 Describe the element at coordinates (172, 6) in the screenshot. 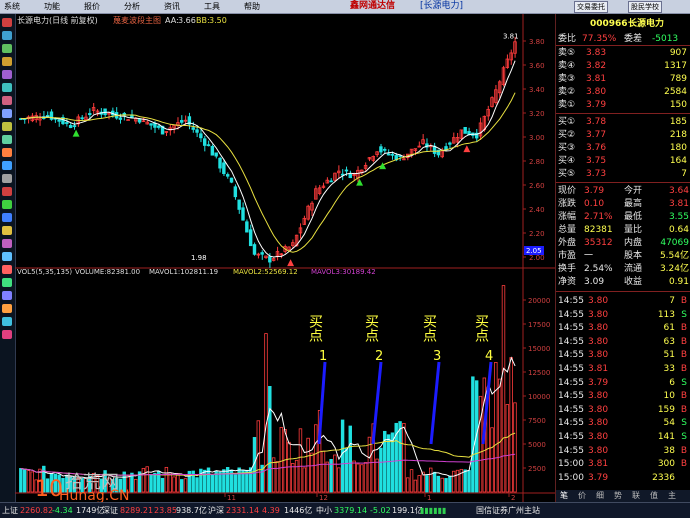

I see `menu-4: 资讯` at that location.